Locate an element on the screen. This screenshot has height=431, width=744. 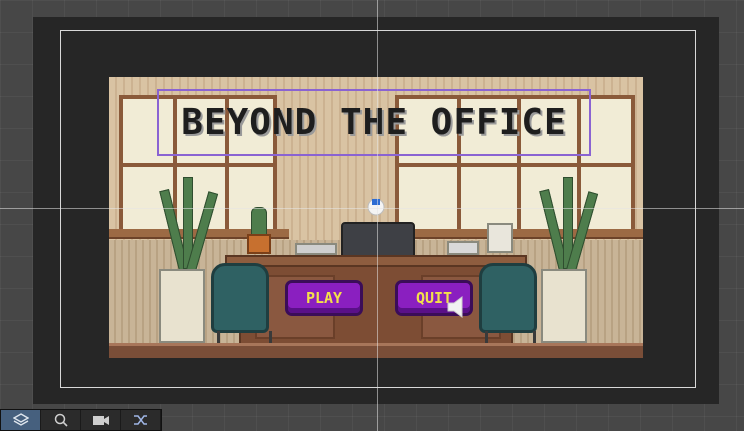
search-tool-button is located at coordinates (61, 420).